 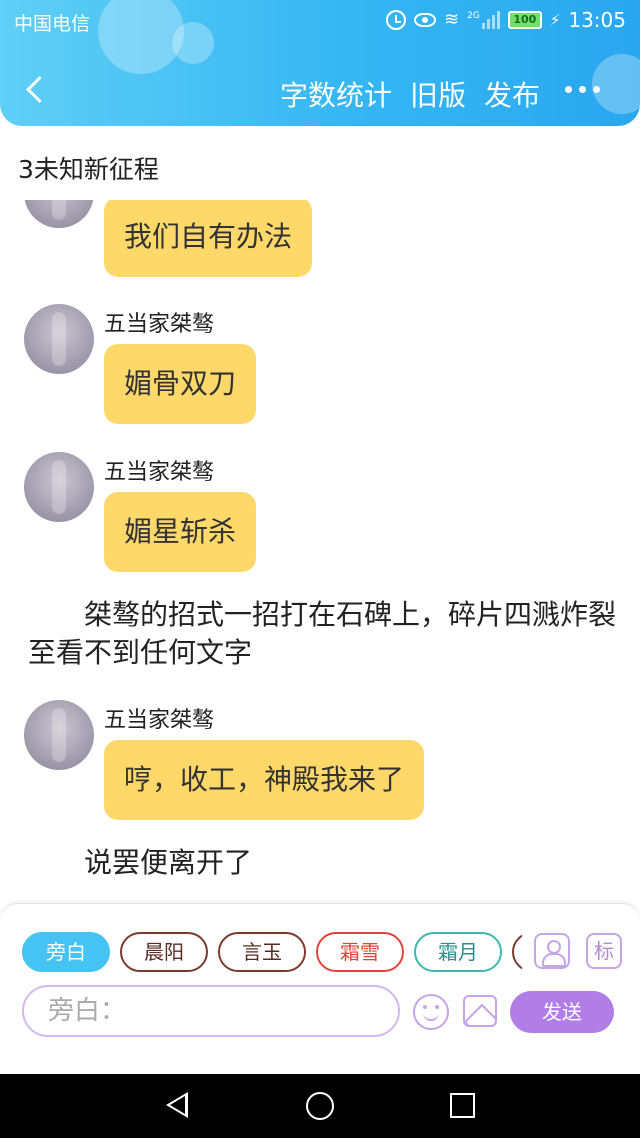 I want to click on dialogue-bubble: 哼，收工，神殿我来了, so click(x=264, y=780).